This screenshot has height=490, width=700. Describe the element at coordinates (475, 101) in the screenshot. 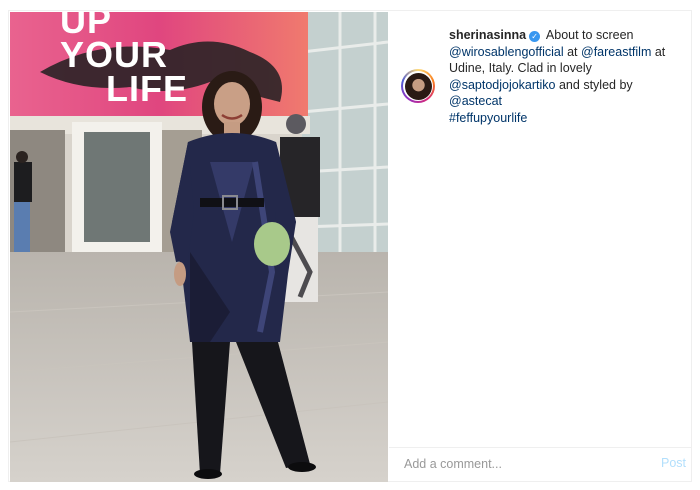

I see `mention-link-4: @astecat` at that location.